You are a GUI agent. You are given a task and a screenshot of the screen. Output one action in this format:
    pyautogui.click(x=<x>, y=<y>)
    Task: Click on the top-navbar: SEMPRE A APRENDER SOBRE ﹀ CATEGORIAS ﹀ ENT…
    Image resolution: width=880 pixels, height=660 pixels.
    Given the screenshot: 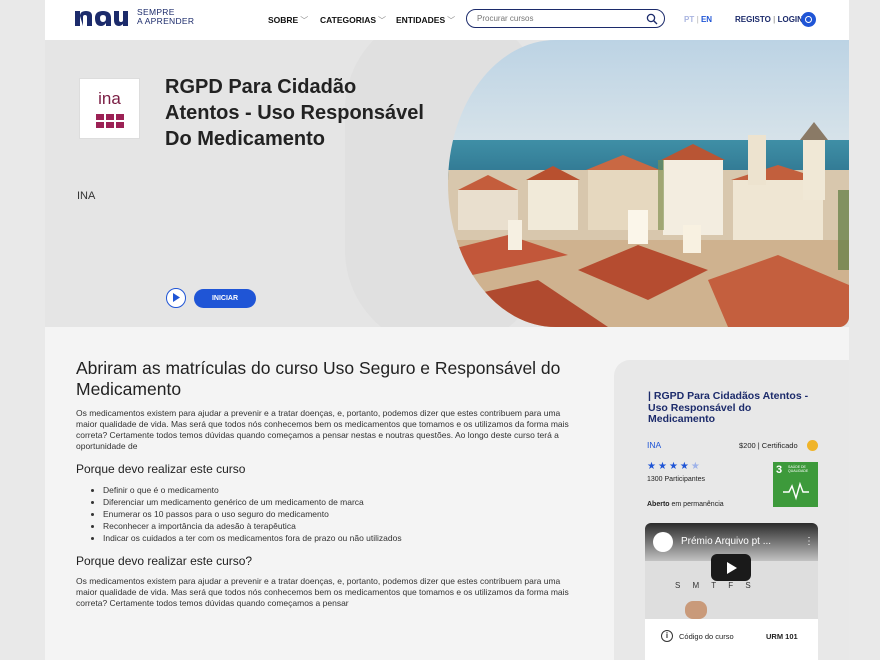 What is the action you would take?
    pyautogui.click(x=447, y=20)
    